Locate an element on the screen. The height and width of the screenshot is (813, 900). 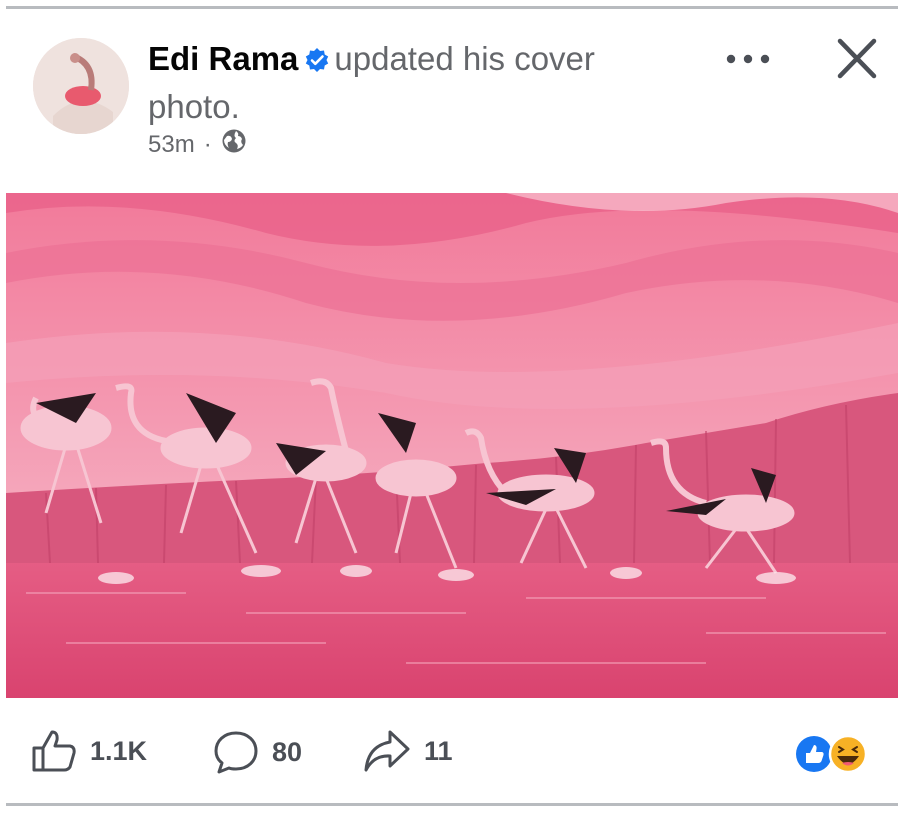
top-divider is located at coordinates (452, 7).